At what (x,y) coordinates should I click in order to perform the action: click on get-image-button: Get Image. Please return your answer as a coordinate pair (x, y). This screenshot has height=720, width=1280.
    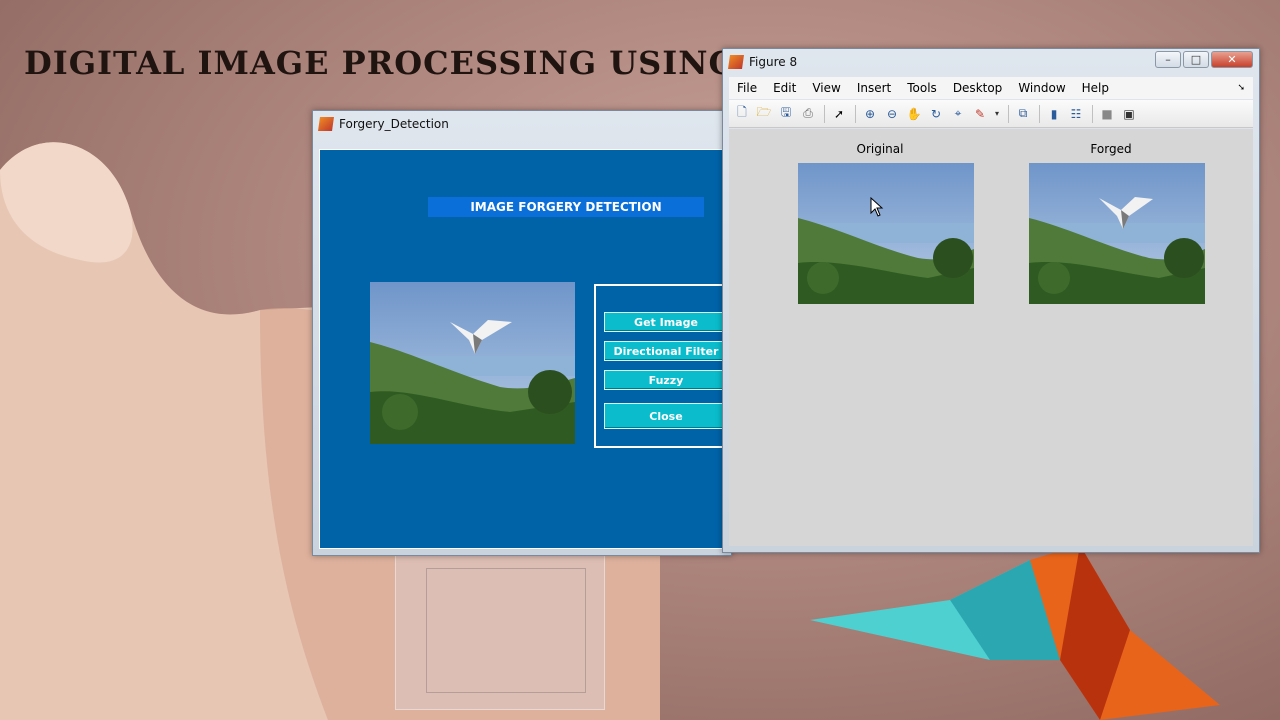
    Looking at the image, I should click on (666, 322).